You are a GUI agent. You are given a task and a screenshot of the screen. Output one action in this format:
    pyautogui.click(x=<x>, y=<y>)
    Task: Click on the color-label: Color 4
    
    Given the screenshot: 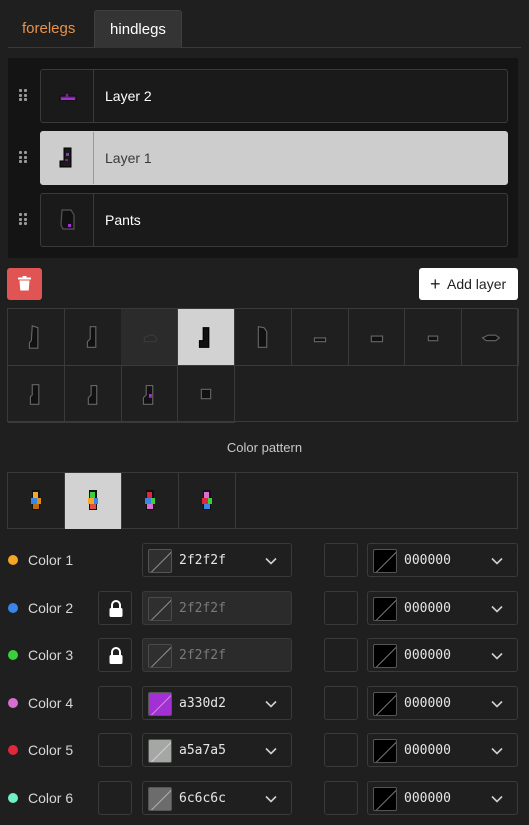 What is the action you would take?
    pyautogui.click(x=51, y=703)
    